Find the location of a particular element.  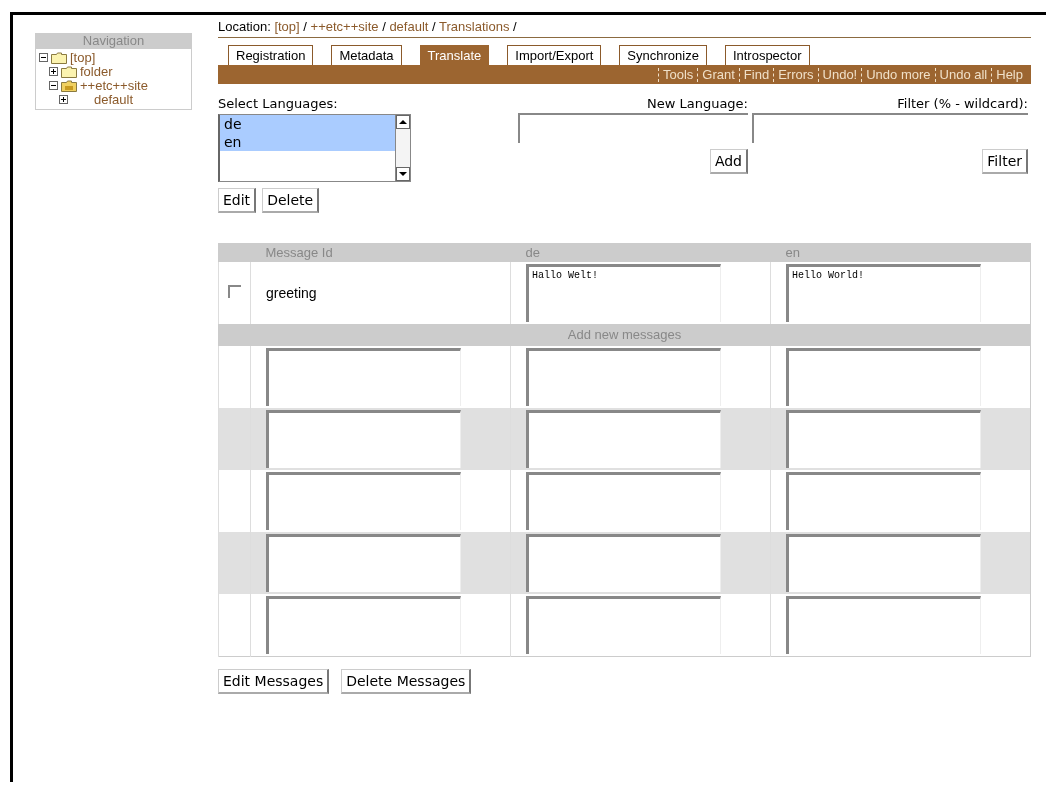

column-header: en is located at coordinates (900, 252).